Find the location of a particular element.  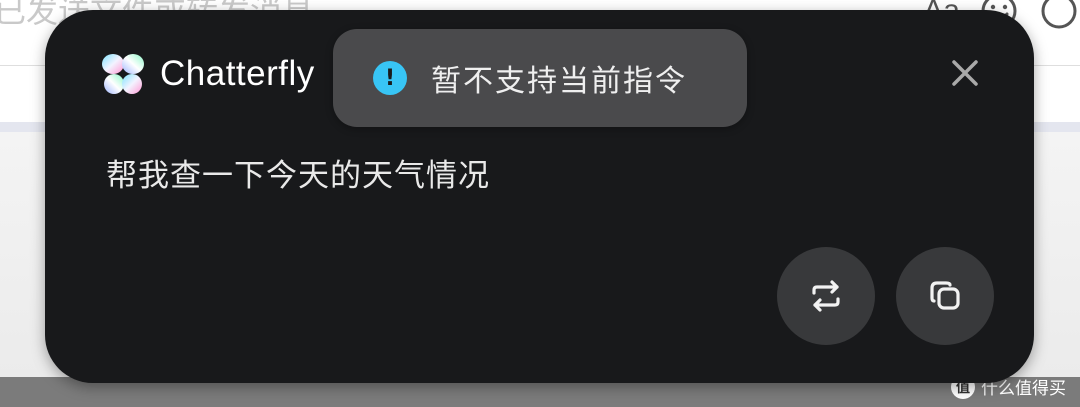

repeat-button is located at coordinates (826, 296).